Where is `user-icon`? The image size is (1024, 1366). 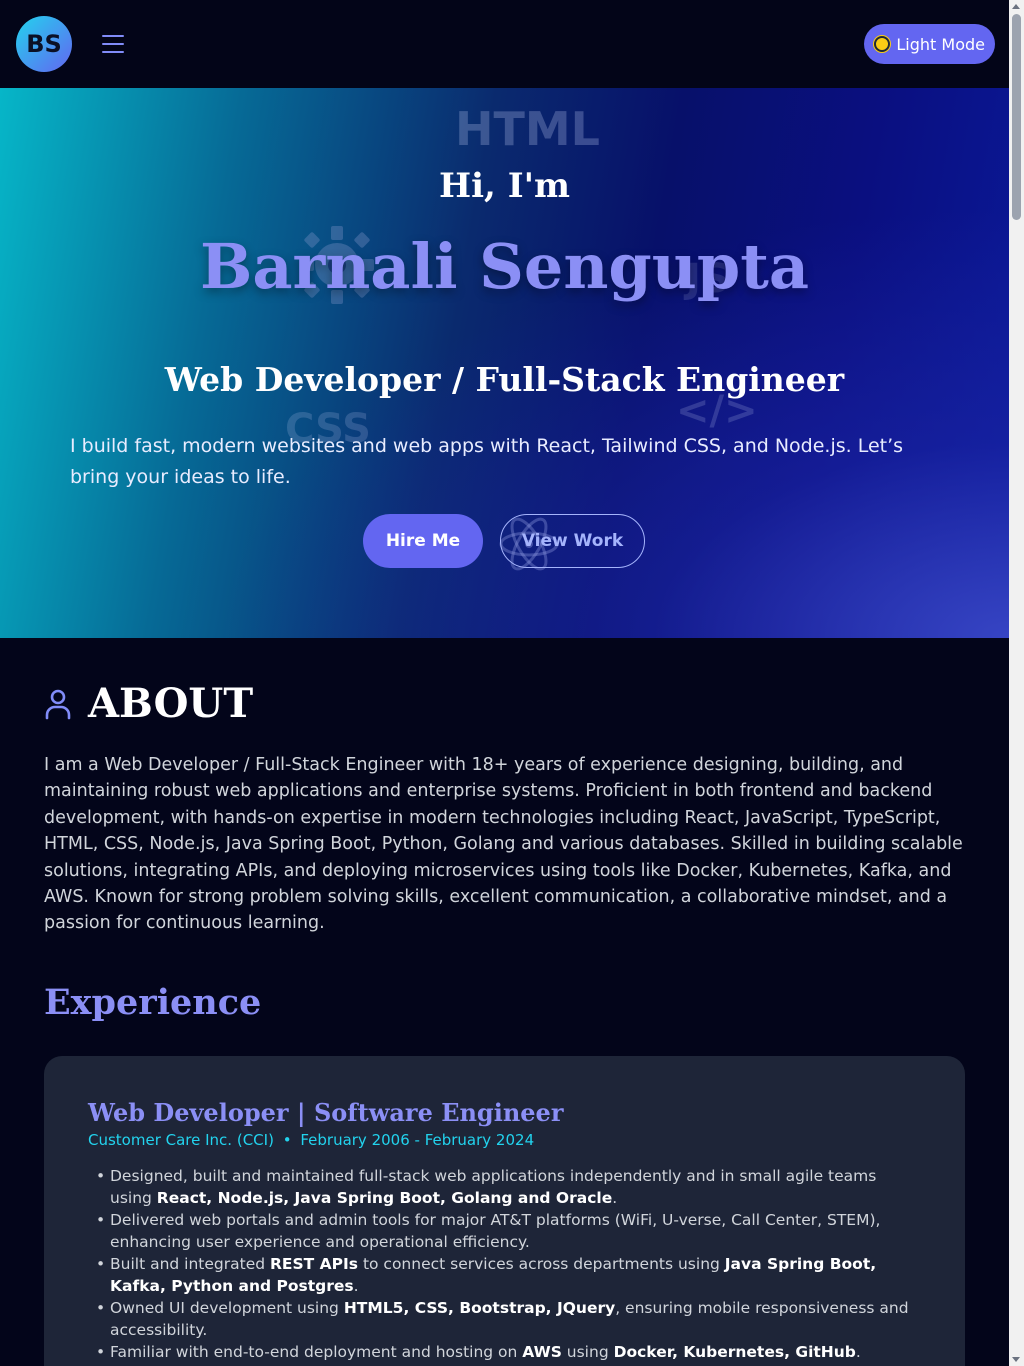 user-icon is located at coordinates (58, 704).